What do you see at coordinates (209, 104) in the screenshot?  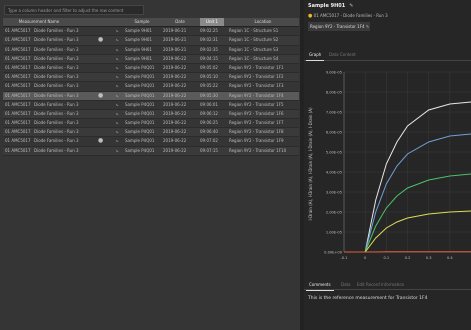 I see `row-time: 09:06:01` at bounding box center [209, 104].